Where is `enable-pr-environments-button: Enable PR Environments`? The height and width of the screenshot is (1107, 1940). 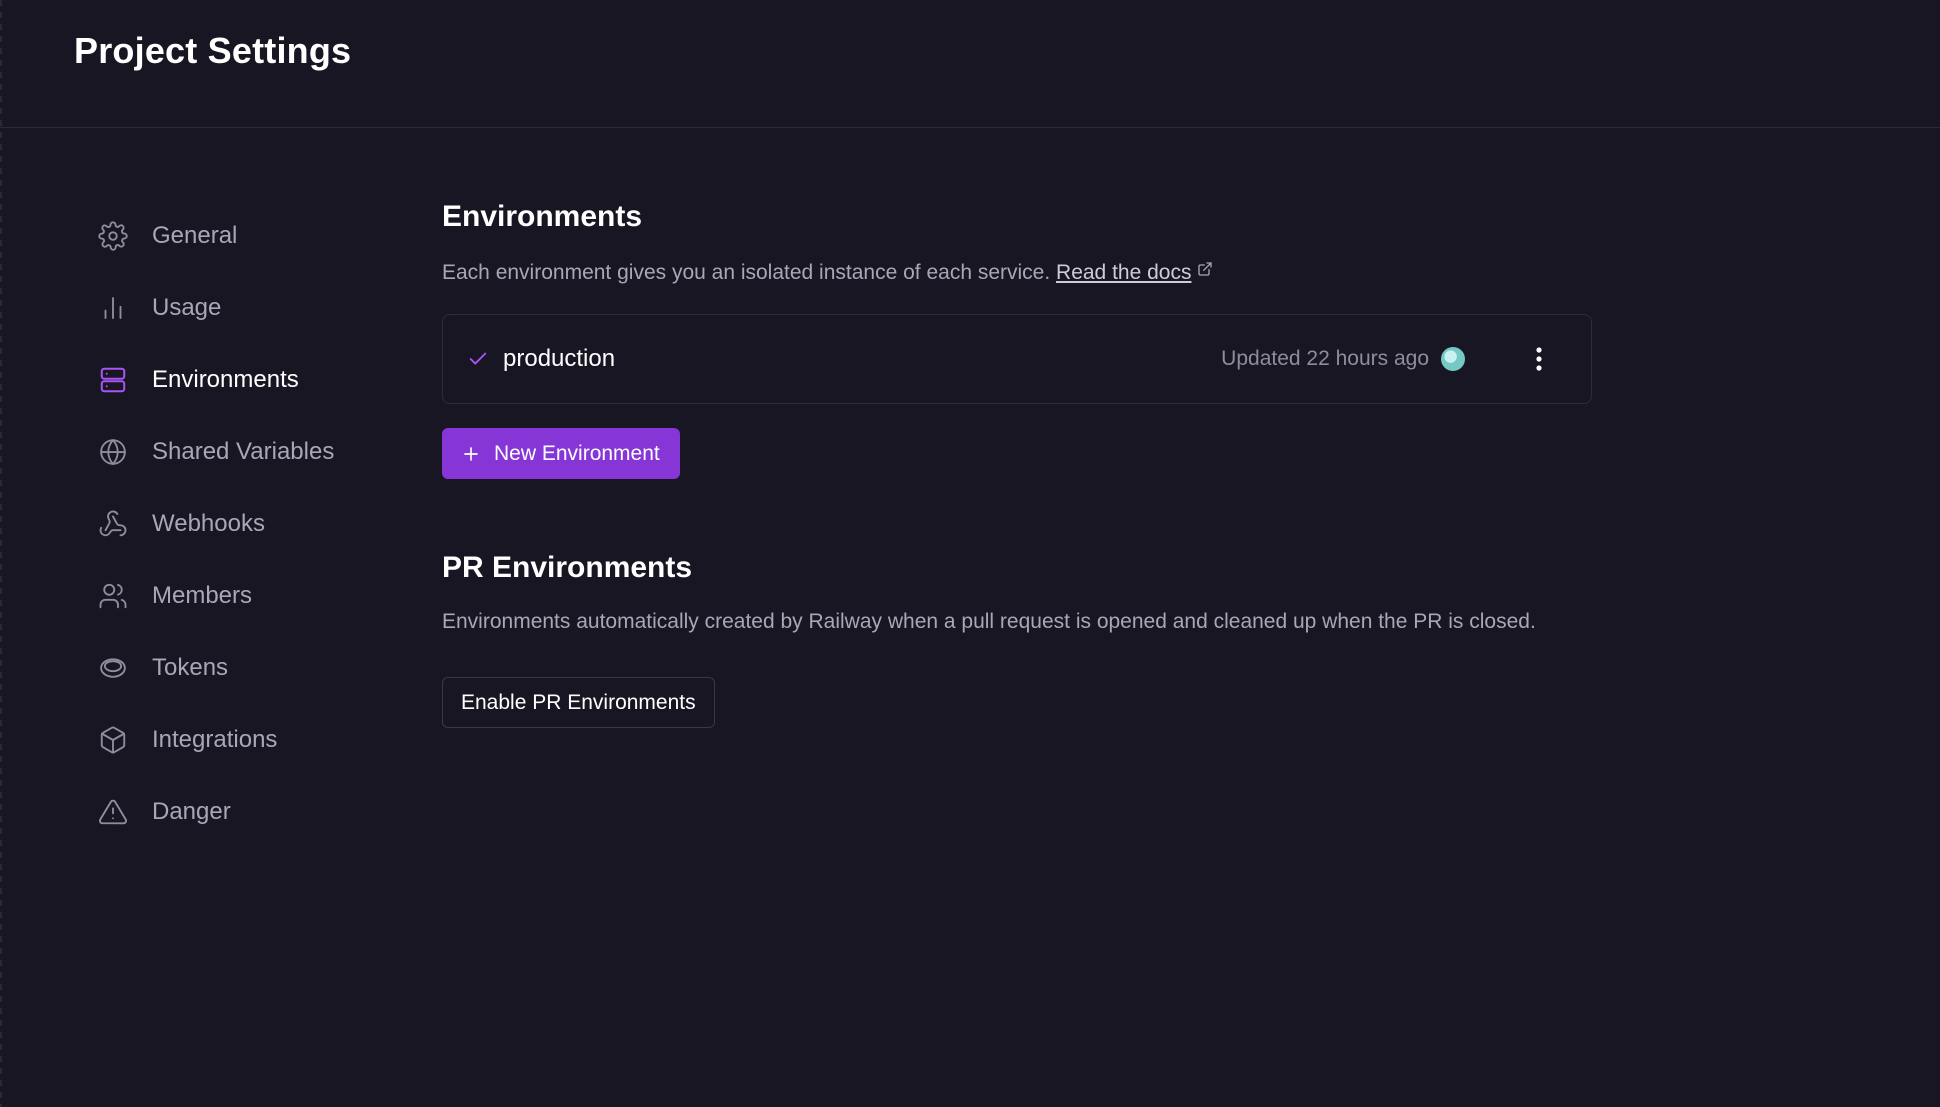 enable-pr-environments-button: Enable PR Environments is located at coordinates (578, 702).